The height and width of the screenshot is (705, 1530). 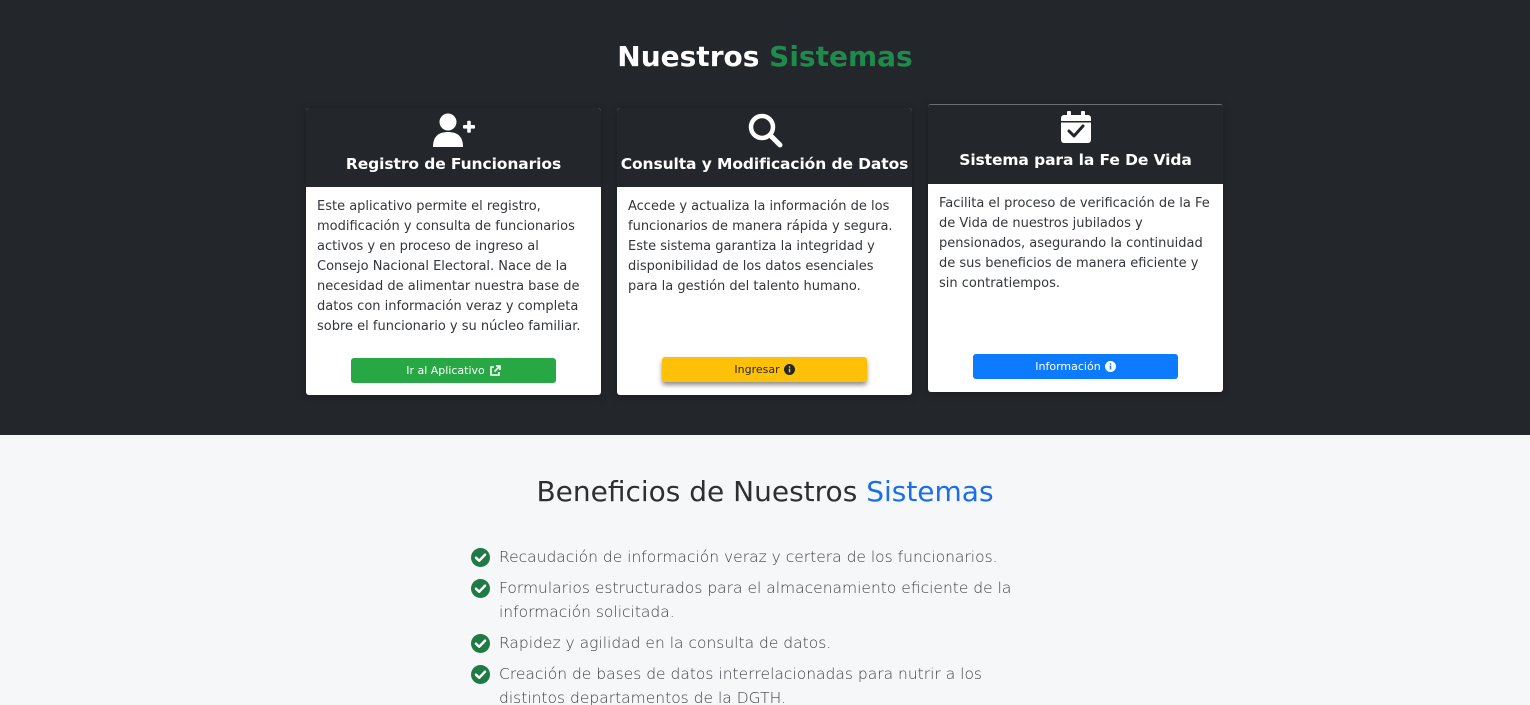 What do you see at coordinates (1075, 127) in the screenshot?
I see `calendar-check-icon` at bounding box center [1075, 127].